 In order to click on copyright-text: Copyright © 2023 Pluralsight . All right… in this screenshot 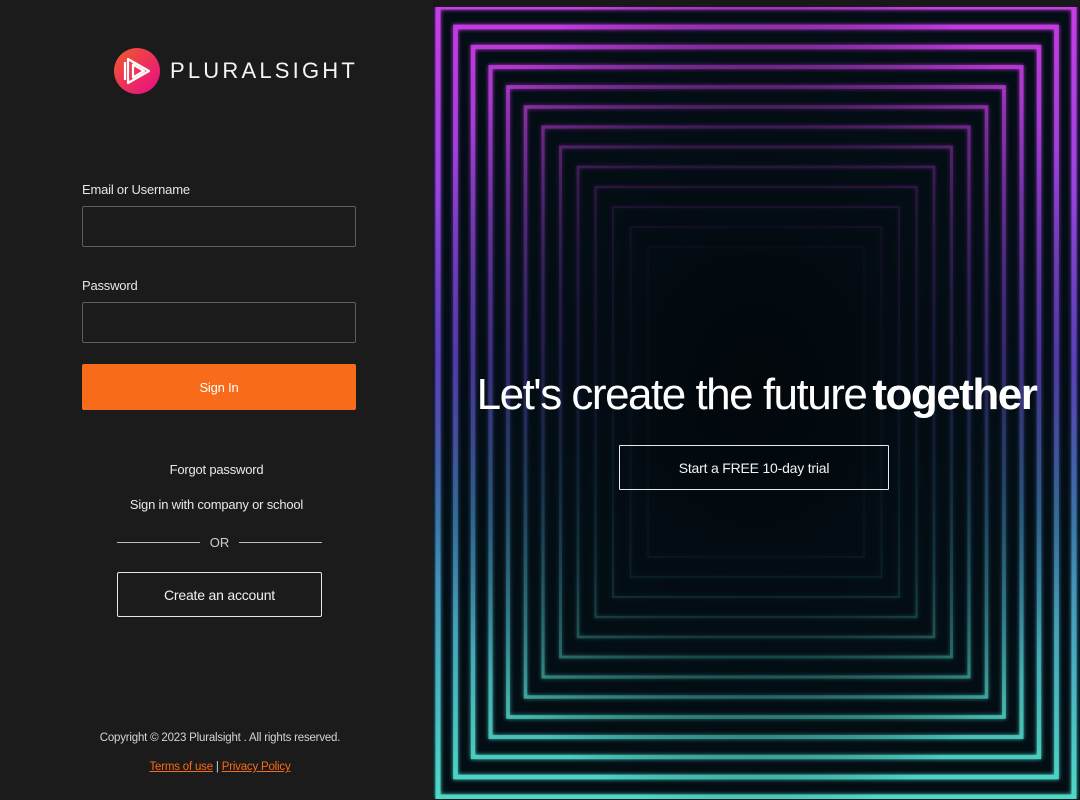, I will do `click(220, 738)`.